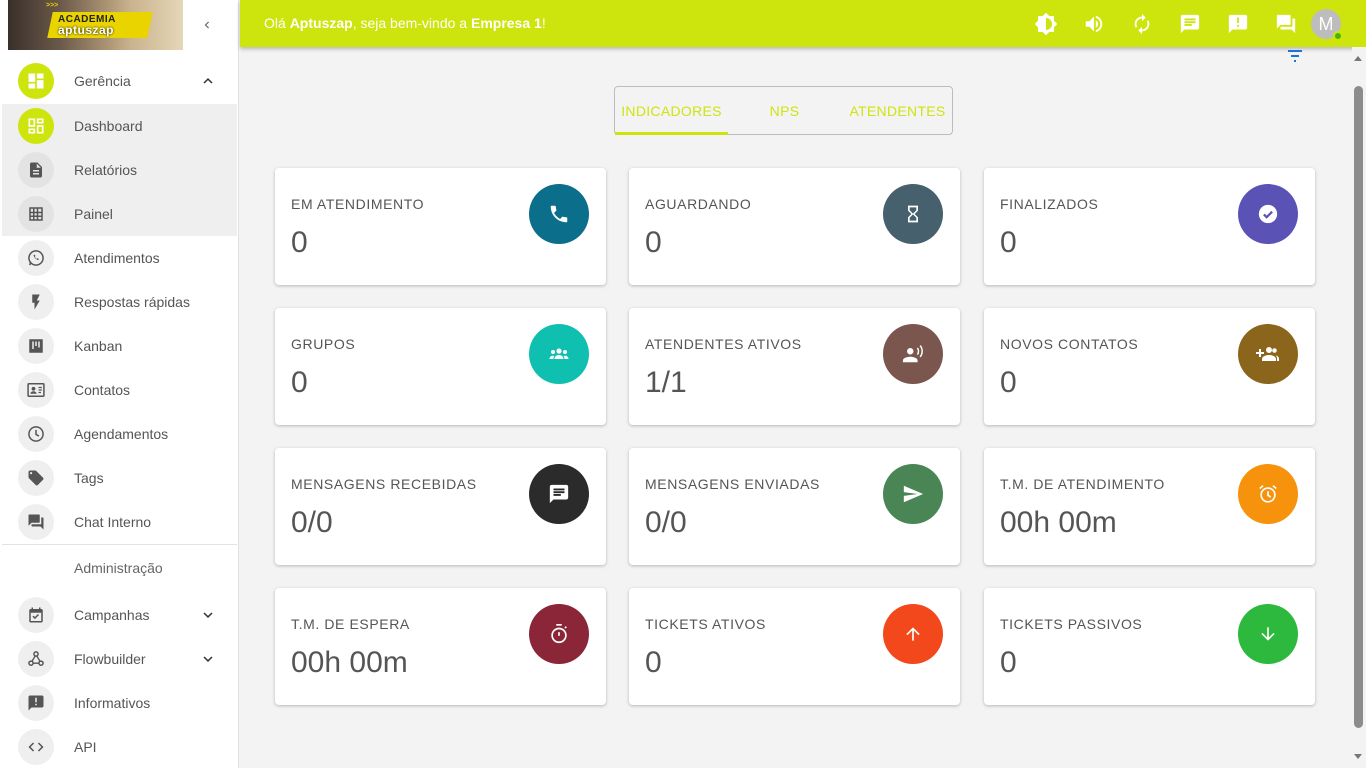  I want to click on logo-arrows: >>>, so click(52, 5).